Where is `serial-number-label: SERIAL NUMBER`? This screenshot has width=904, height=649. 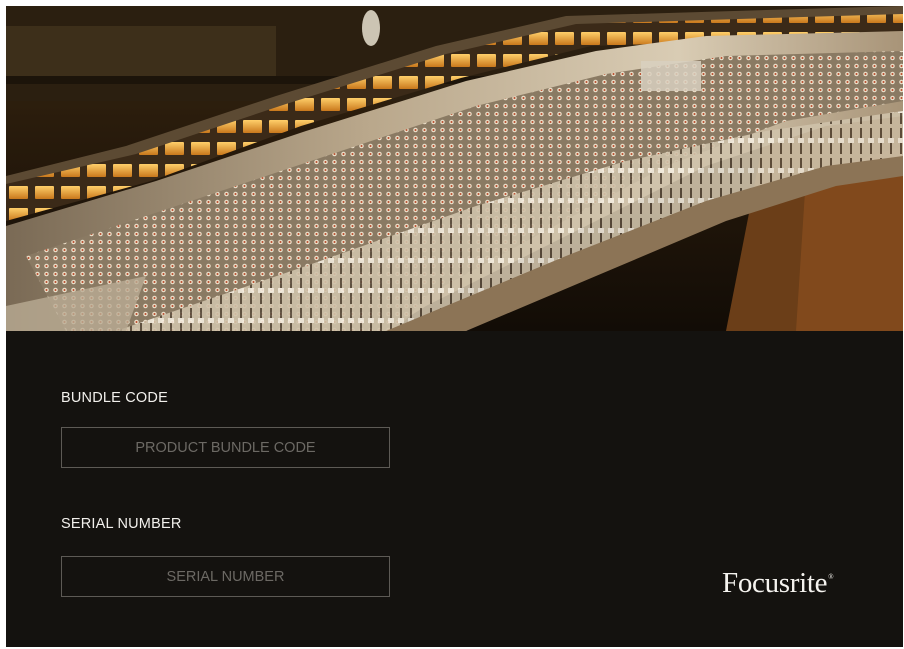
serial-number-label: SERIAL NUMBER is located at coordinates (121, 524).